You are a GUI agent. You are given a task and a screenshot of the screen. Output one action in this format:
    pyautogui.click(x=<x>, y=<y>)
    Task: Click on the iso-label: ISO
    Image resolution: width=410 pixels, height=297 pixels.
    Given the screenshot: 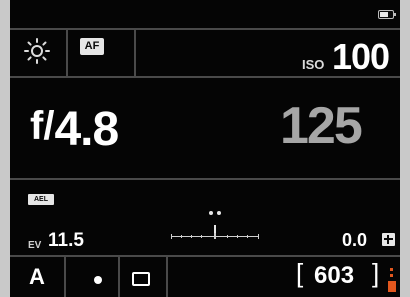 What is the action you would take?
    pyautogui.click(x=313, y=64)
    